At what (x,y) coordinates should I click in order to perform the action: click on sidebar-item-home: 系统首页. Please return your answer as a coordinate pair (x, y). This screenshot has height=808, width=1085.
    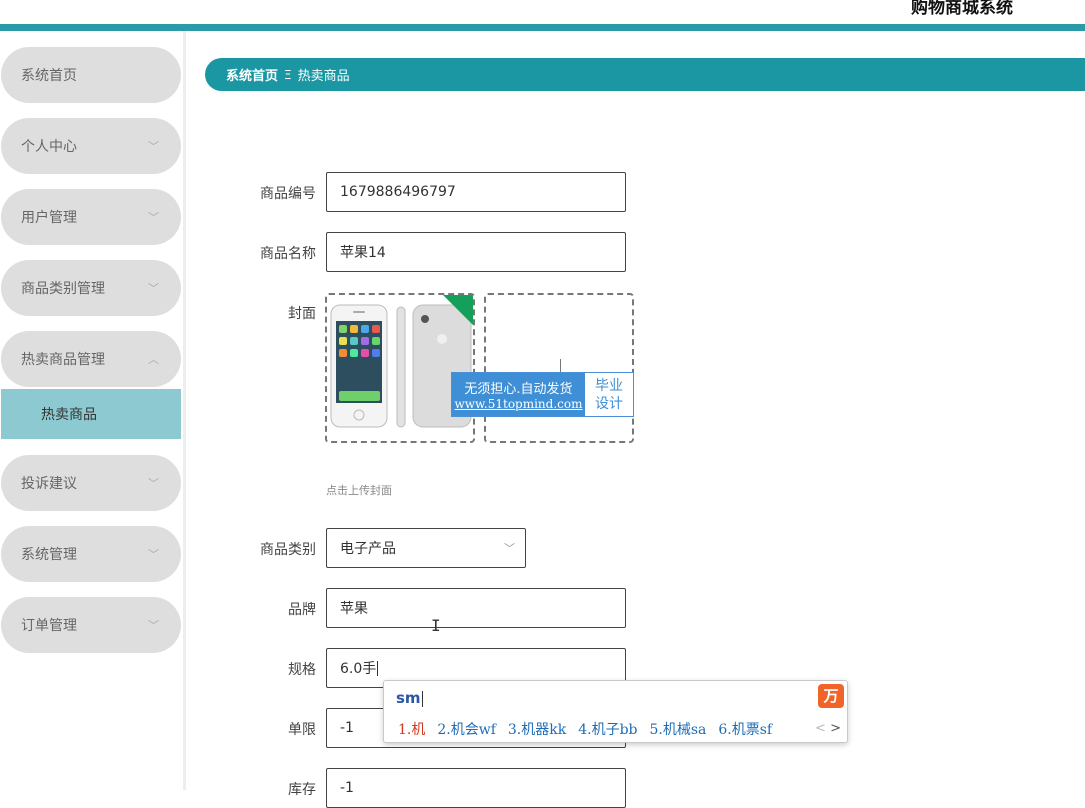
    Looking at the image, I should click on (91, 75).